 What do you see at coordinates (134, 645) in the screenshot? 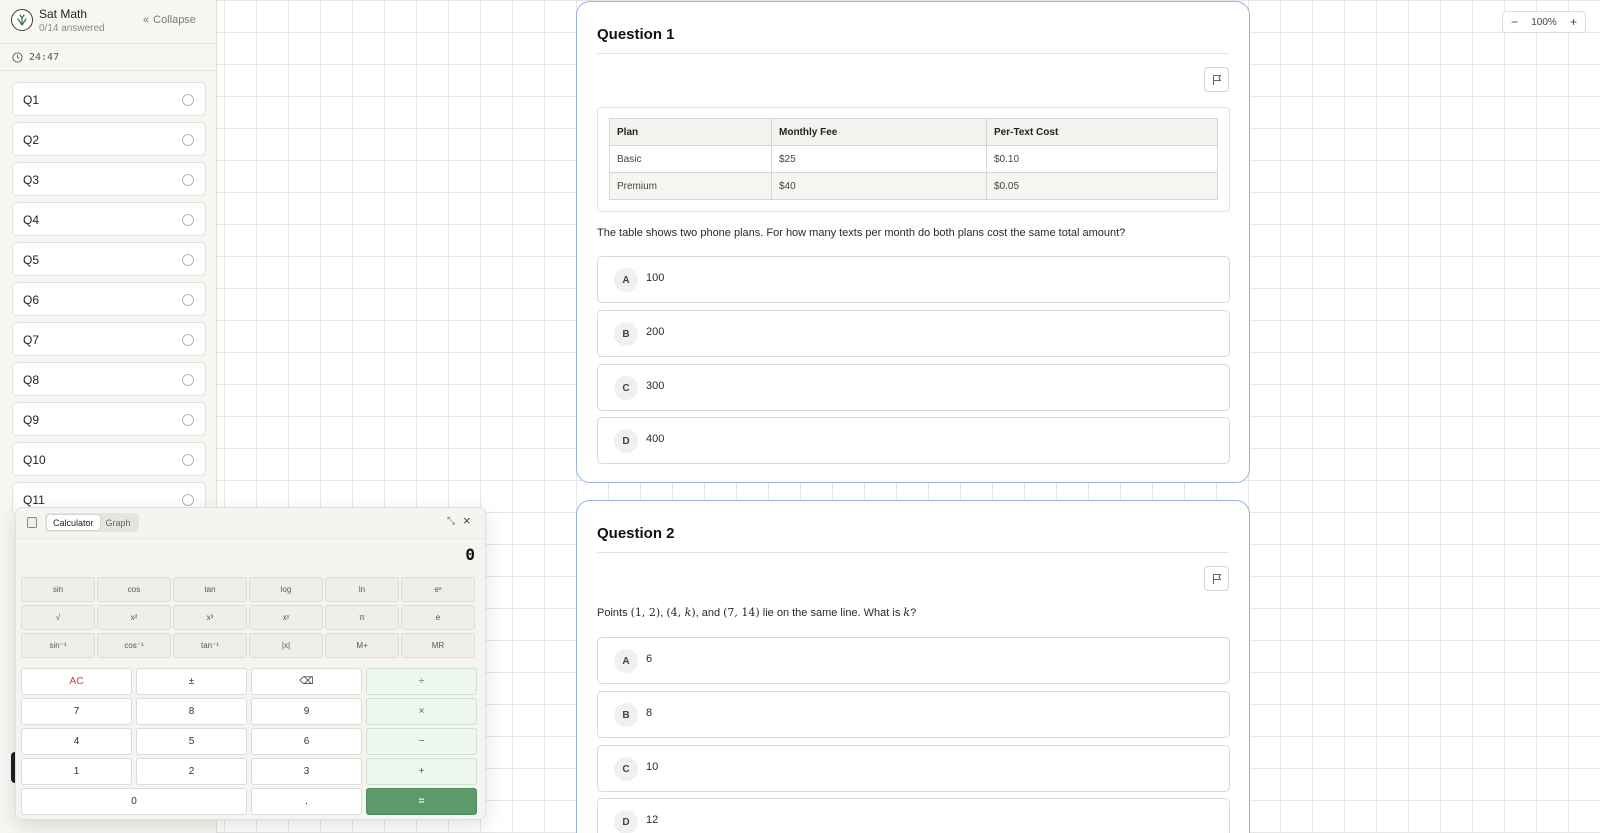
I see `arccos-button: cos⁻¹` at bounding box center [134, 645].